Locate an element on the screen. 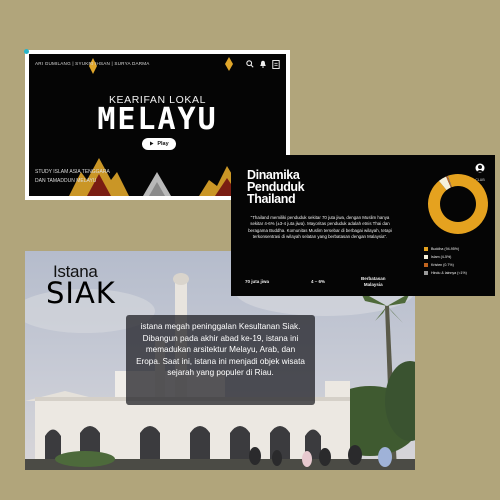  play-button: Play is located at coordinates (159, 144).